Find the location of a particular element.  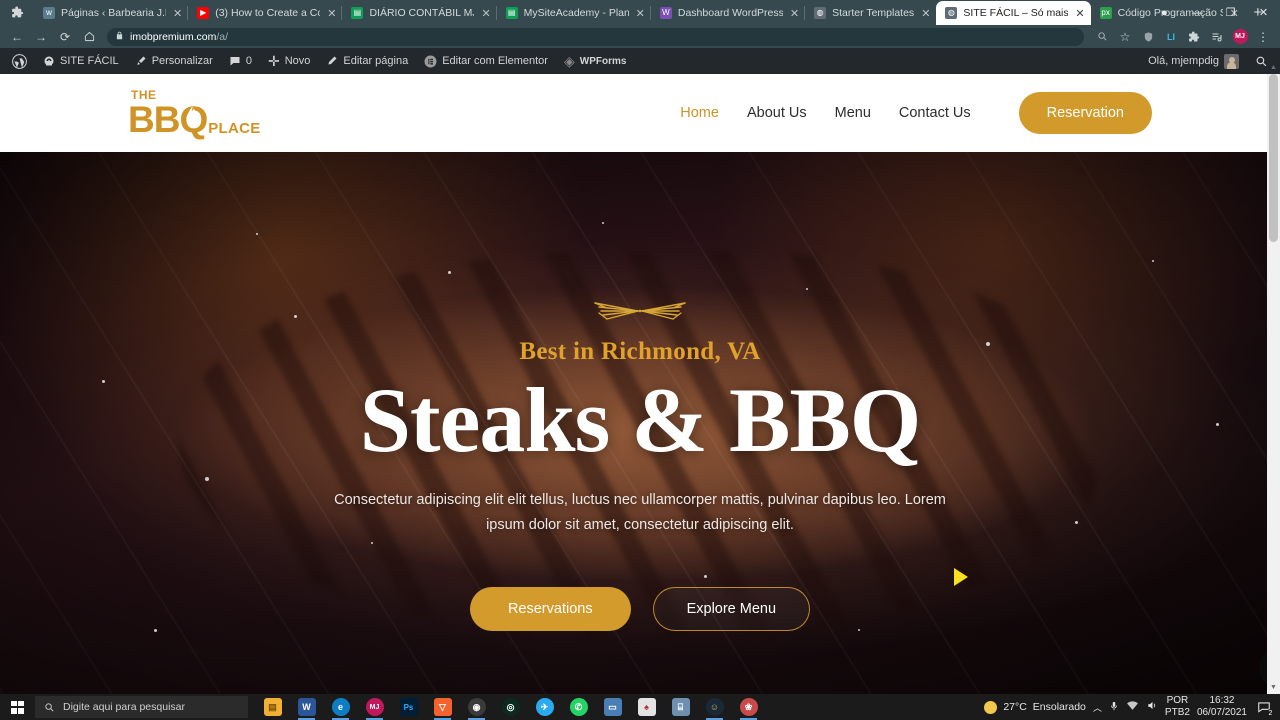

globe-icon: ◍ is located at coordinates (951, 13).